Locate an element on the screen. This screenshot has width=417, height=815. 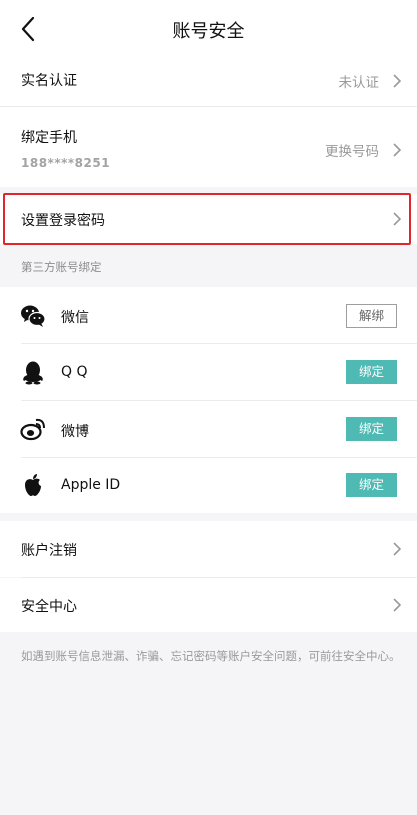
thirdparty-item-apple: Apple ID 绑定 is located at coordinates (208, 485).